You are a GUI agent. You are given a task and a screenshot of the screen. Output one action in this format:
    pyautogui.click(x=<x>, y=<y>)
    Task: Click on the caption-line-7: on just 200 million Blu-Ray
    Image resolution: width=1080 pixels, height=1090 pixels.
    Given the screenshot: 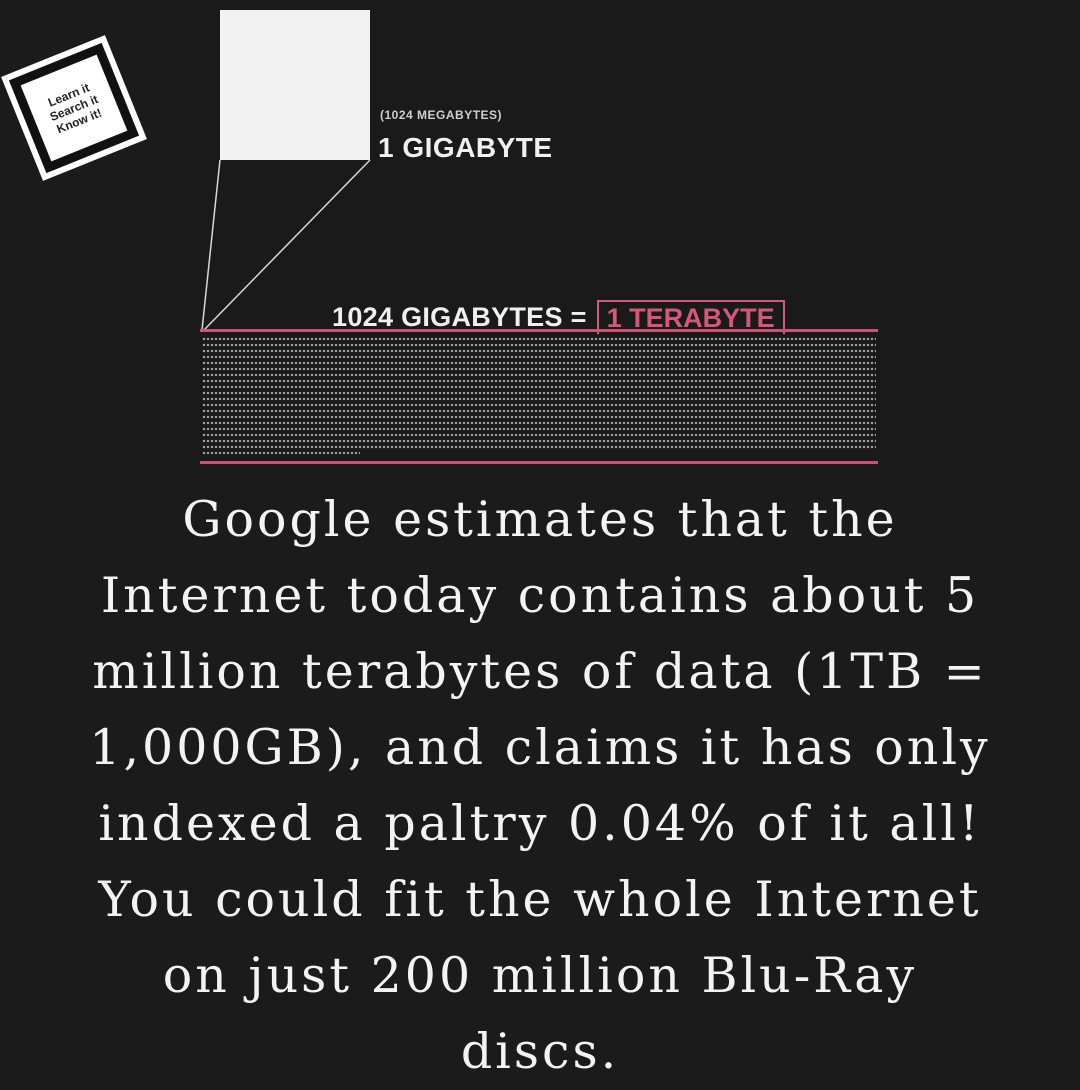 What is the action you would take?
    pyautogui.click(x=540, y=975)
    